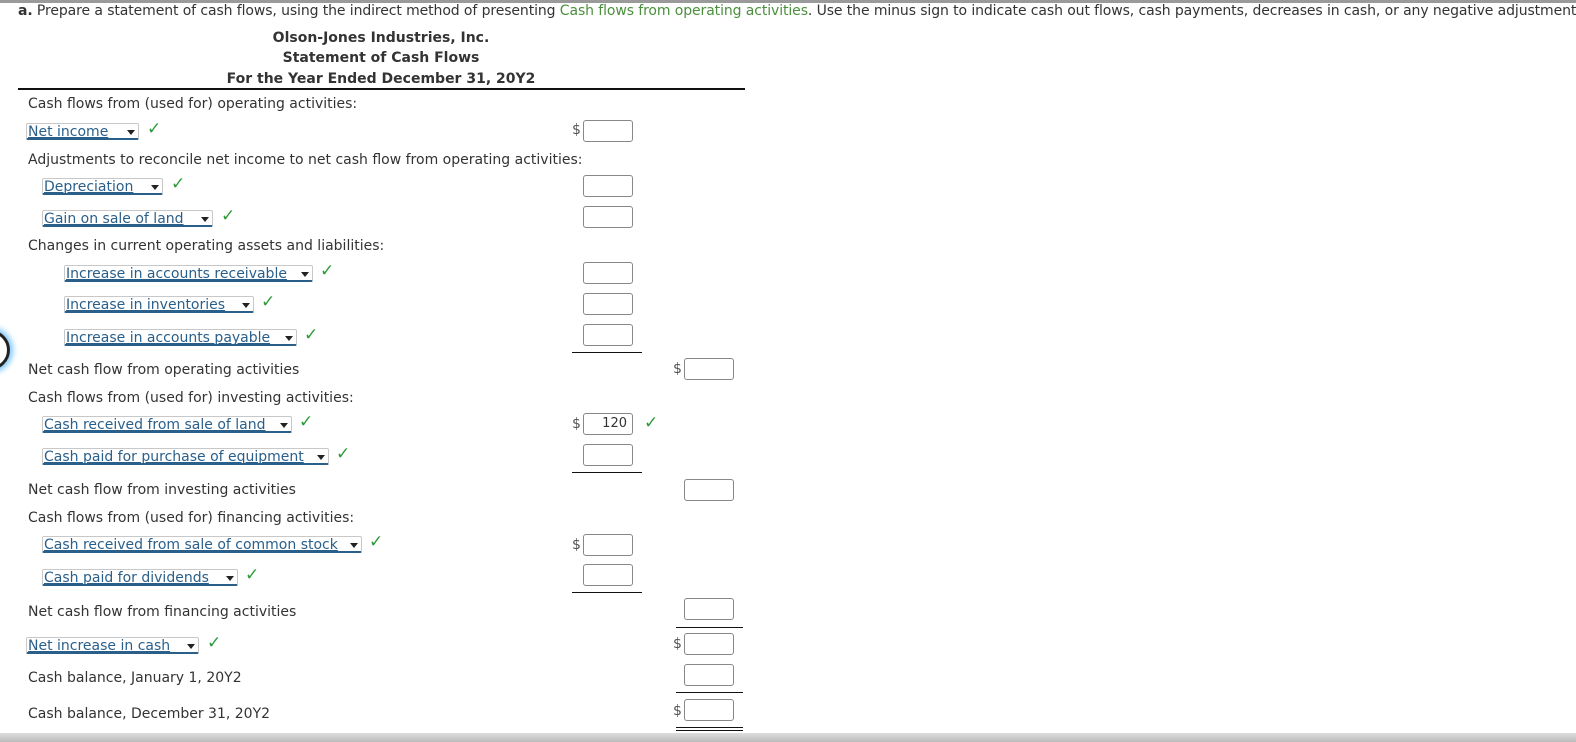 The width and height of the screenshot is (1576, 742). What do you see at coordinates (709, 710) in the screenshot?
I see `ending-balance-input` at bounding box center [709, 710].